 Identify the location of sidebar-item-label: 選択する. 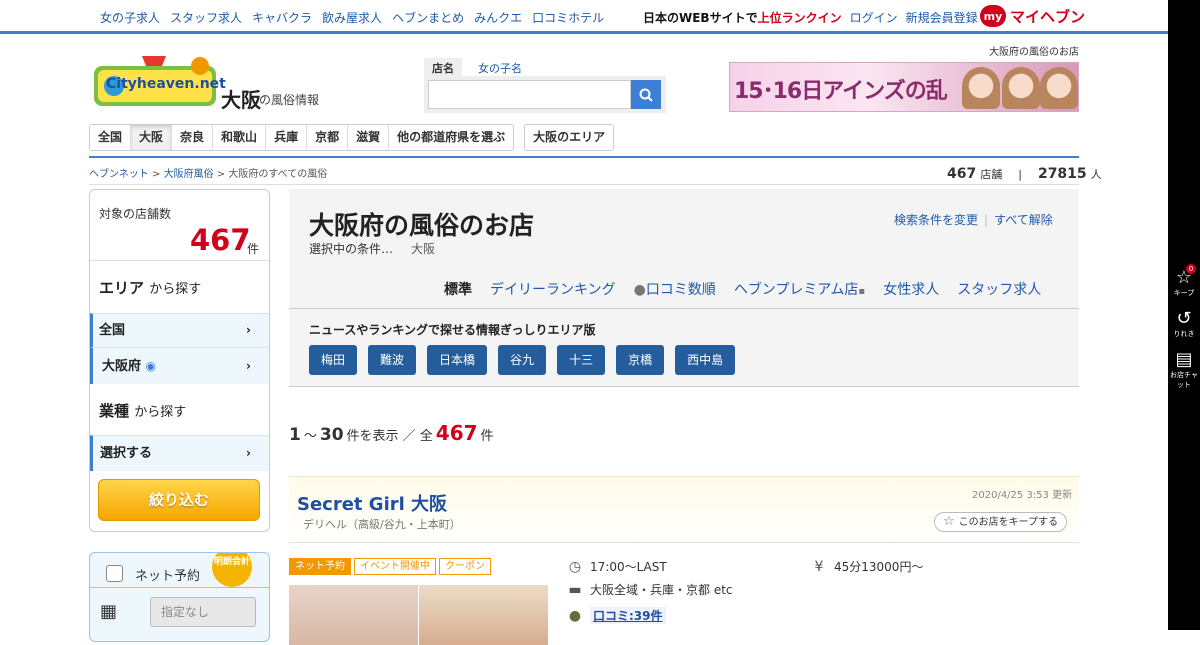
(126, 453).